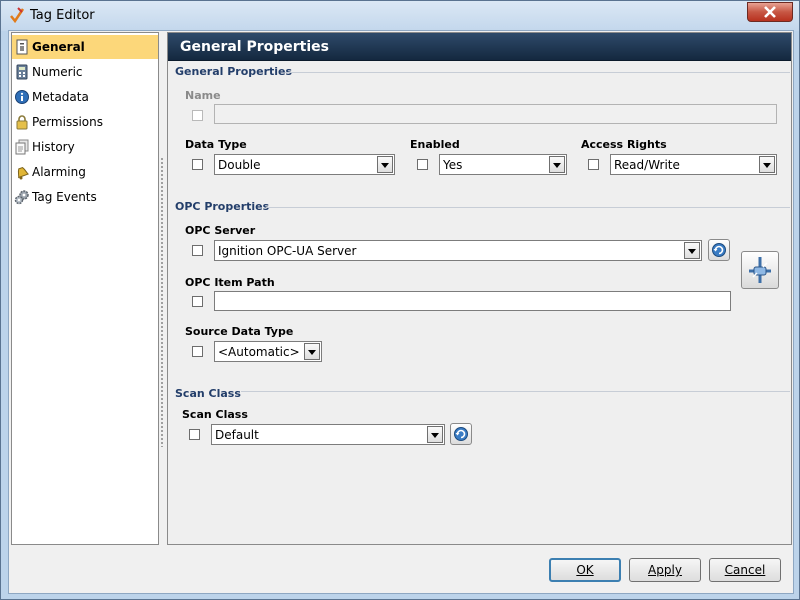 The image size is (800, 600). I want to click on browse-opc-button, so click(760, 270).